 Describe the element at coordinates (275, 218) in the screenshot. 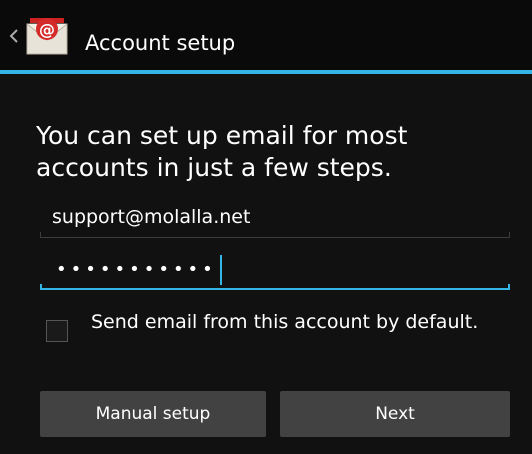

I see `email-field: support@molalla.net` at that location.